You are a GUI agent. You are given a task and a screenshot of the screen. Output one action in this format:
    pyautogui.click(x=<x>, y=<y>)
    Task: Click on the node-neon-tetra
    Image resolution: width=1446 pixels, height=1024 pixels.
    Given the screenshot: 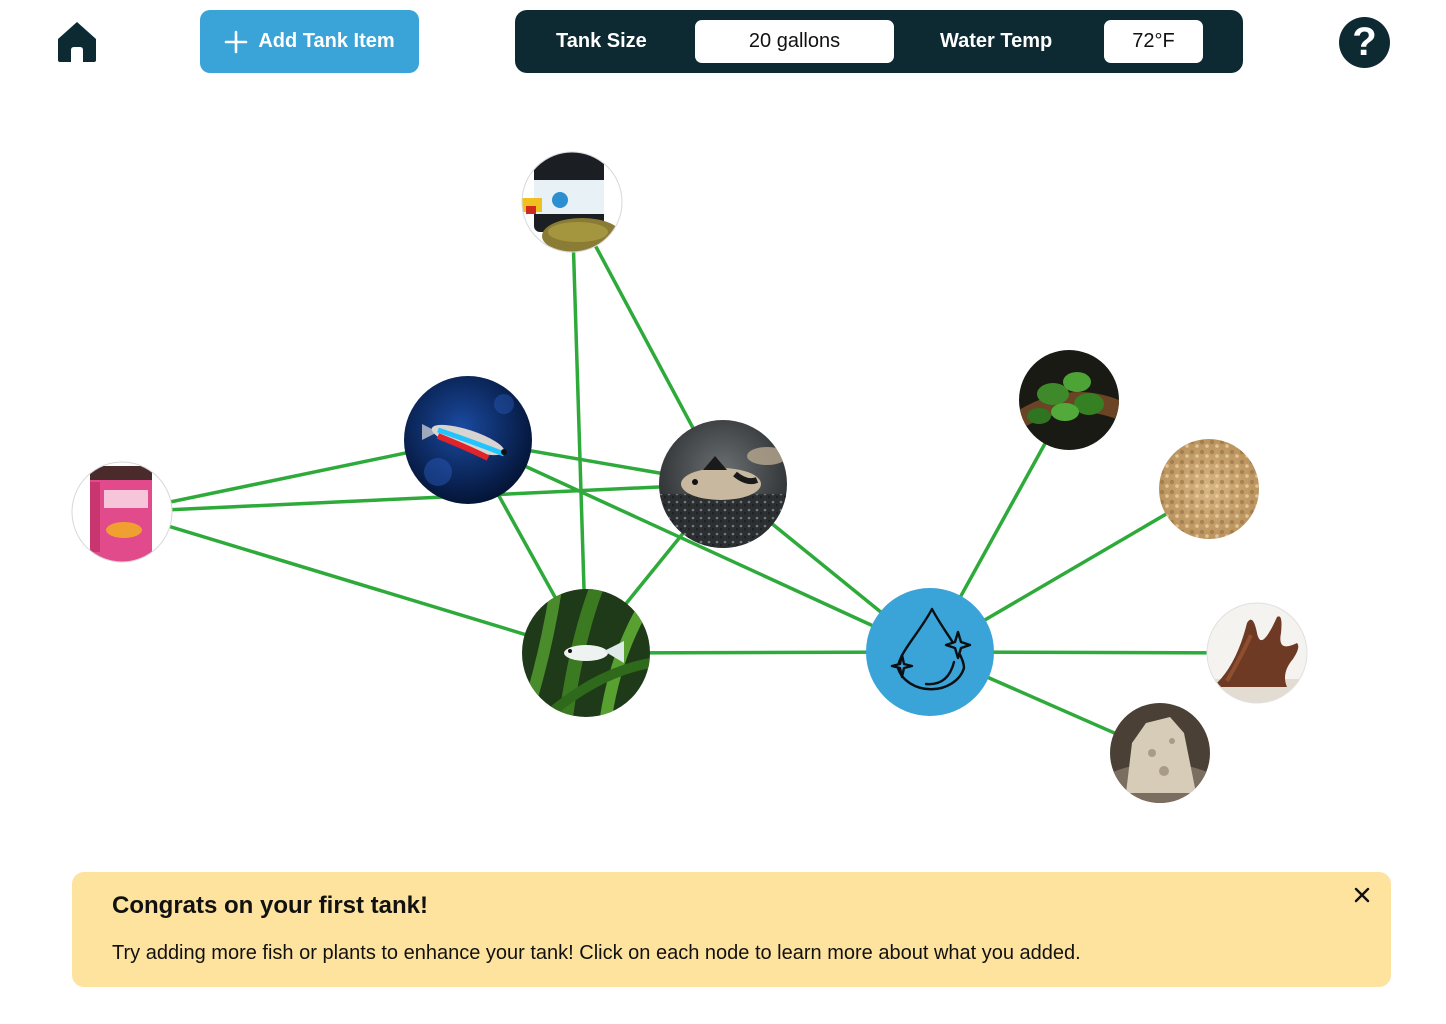 What is the action you would take?
    pyautogui.click(x=468, y=440)
    